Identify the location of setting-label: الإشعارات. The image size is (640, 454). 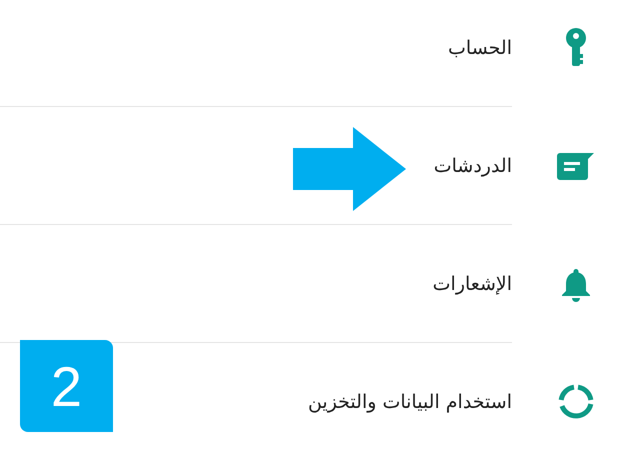
(472, 283).